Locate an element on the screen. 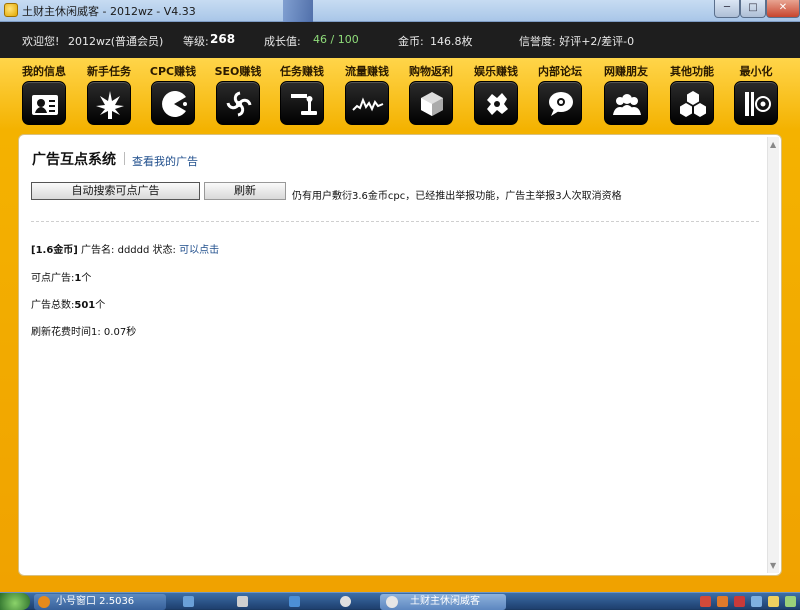 This screenshot has width=800, height=610. tool-newbie-tasks: 新手任务 is located at coordinates (109, 94).